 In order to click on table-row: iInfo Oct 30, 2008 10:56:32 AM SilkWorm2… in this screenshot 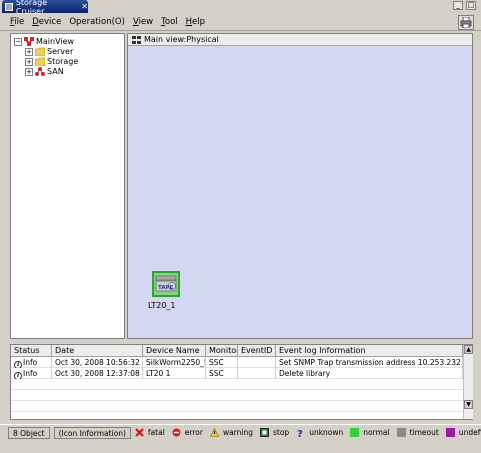, I will do `click(237, 362)`.